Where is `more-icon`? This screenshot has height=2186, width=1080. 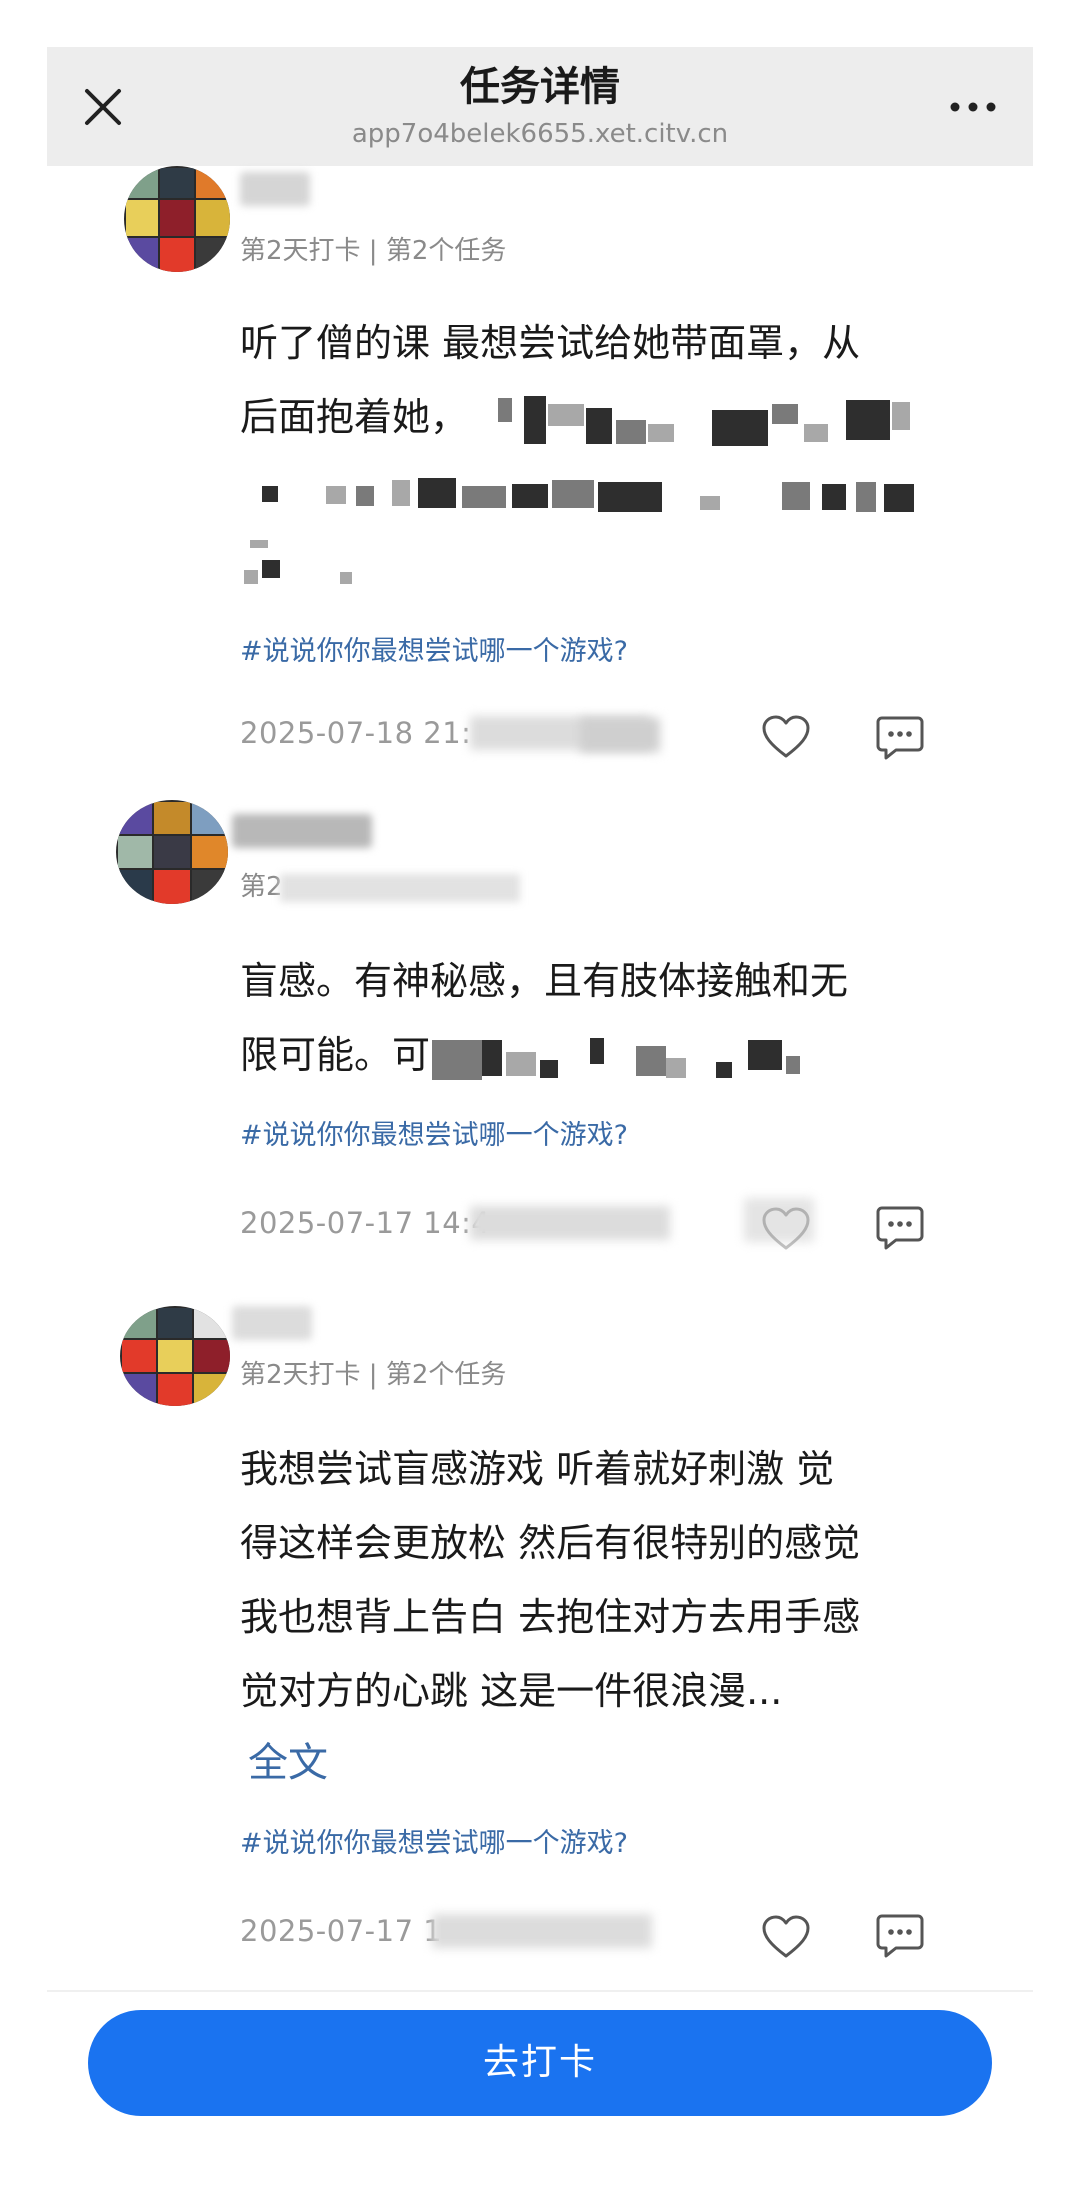
more-icon is located at coordinates (973, 107).